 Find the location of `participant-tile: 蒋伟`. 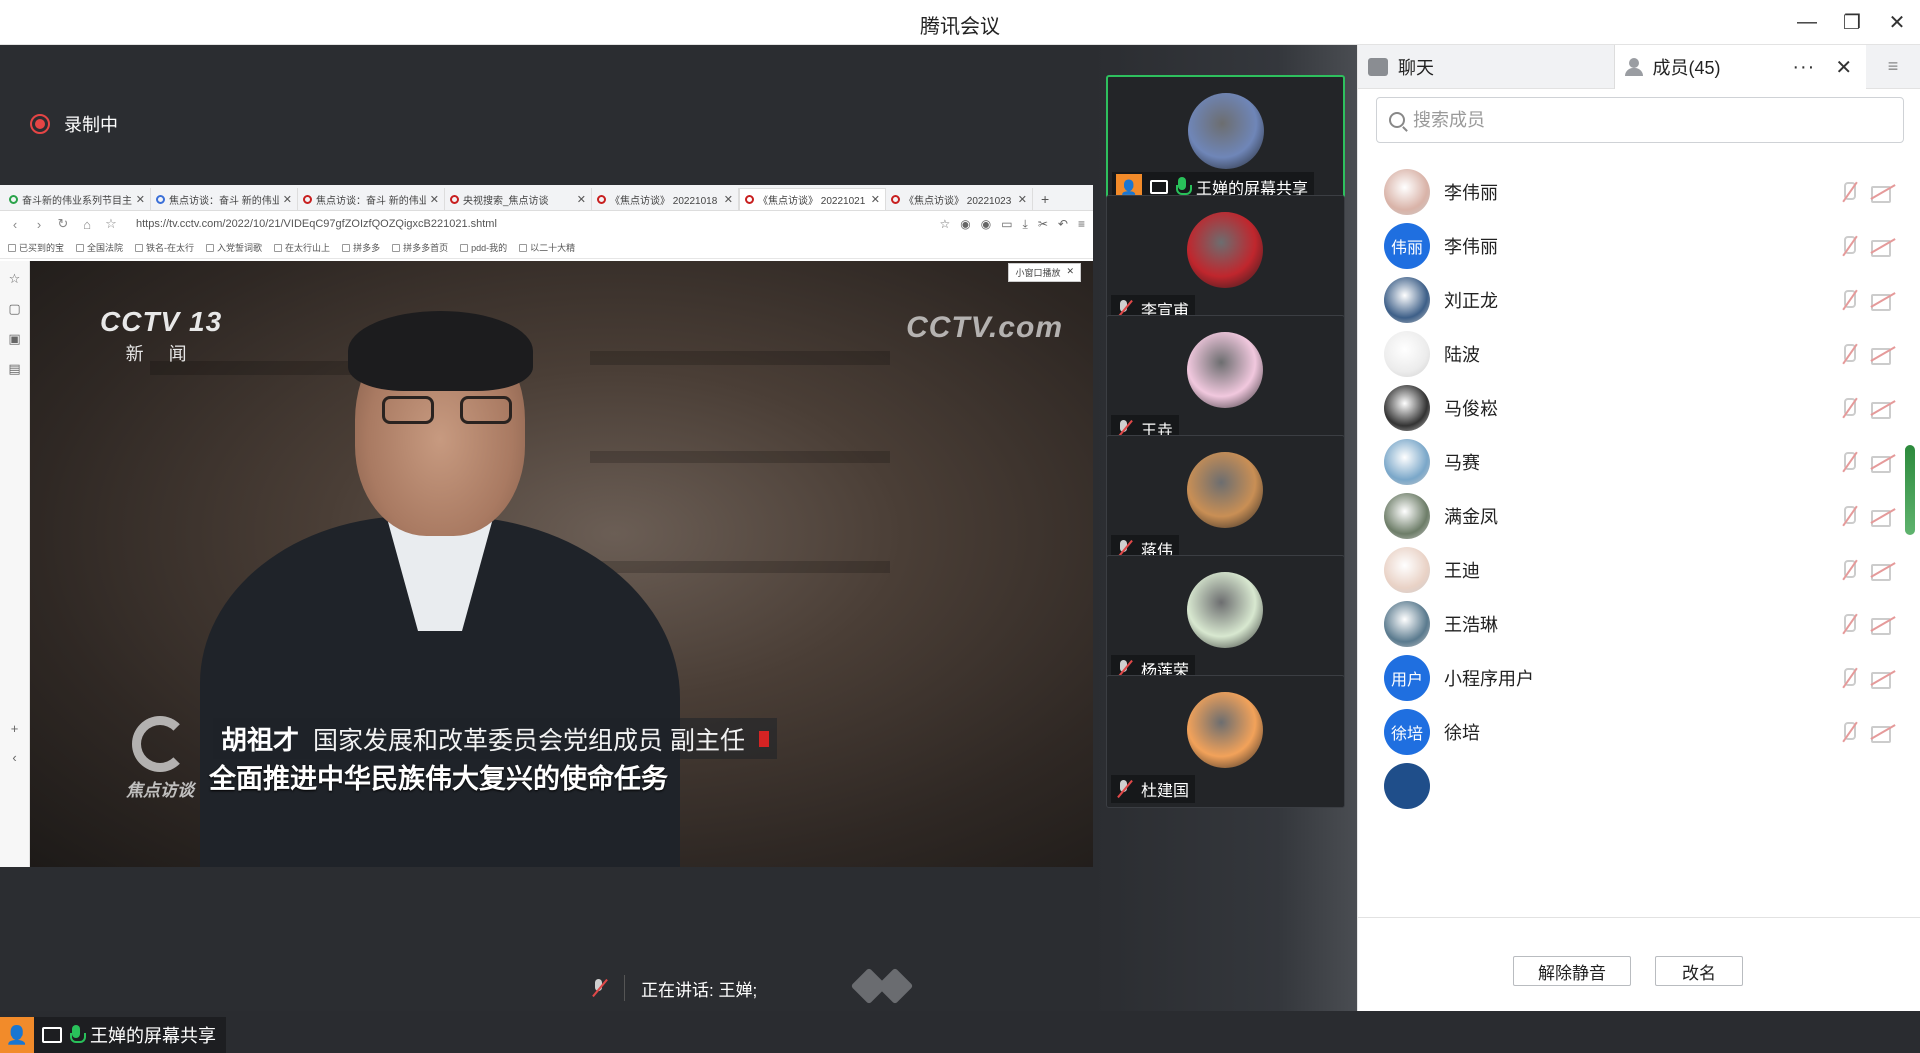

participant-tile: 蒋伟 is located at coordinates (1225, 501).